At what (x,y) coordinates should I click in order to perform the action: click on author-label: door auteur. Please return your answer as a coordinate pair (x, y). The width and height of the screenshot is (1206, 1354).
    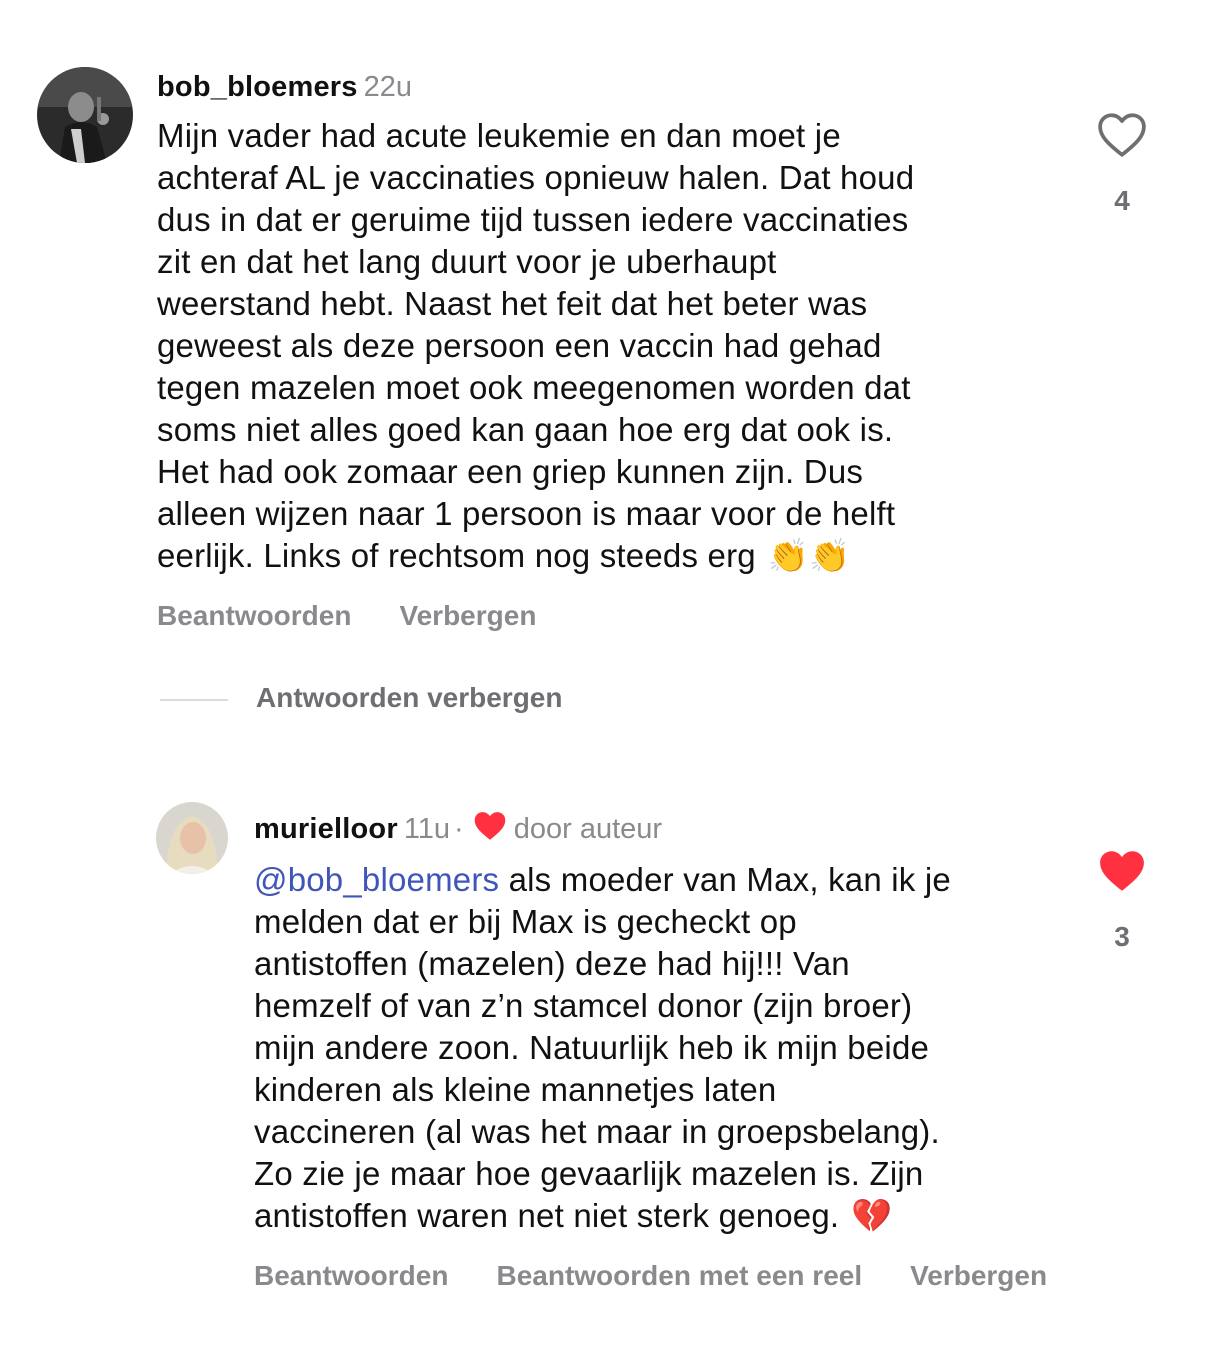
    Looking at the image, I should click on (588, 829).